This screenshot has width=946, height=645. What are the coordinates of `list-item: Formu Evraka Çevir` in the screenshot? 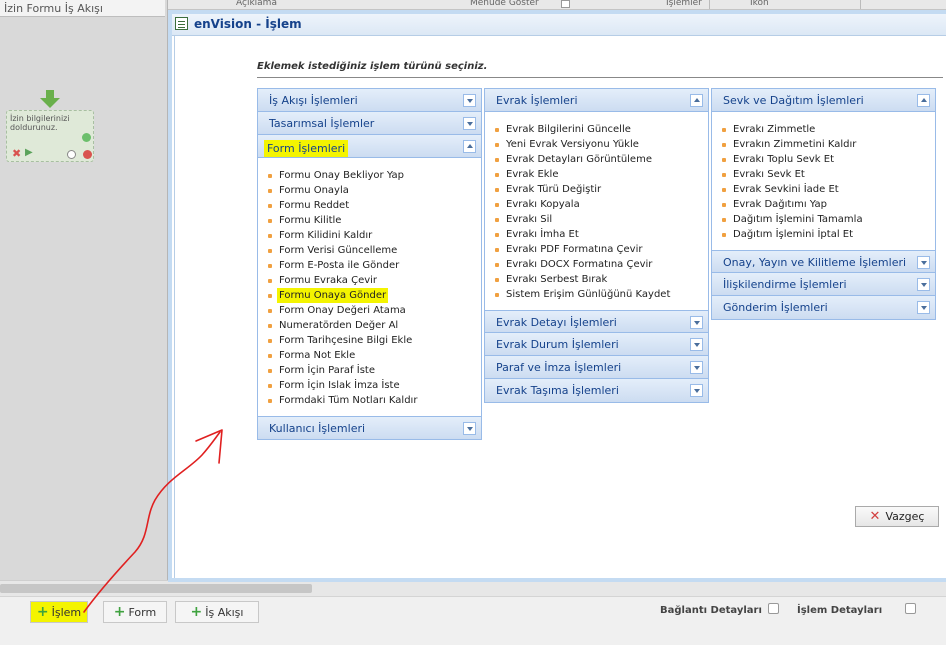 It's located at (374, 280).